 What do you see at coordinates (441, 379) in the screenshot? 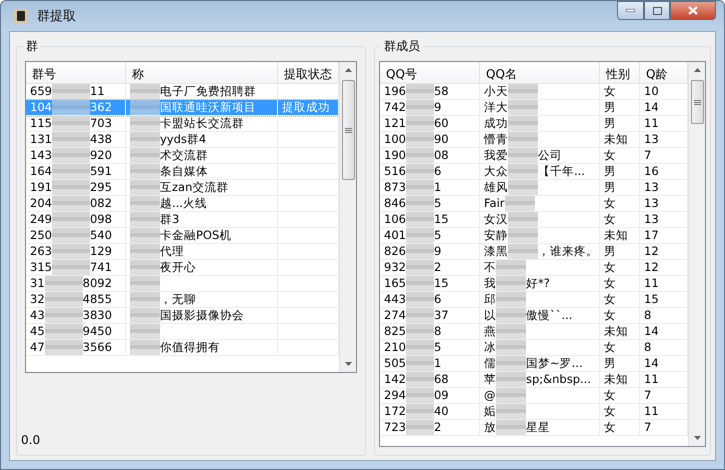
I see `table-cell: 68` at bounding box center [441, 379].